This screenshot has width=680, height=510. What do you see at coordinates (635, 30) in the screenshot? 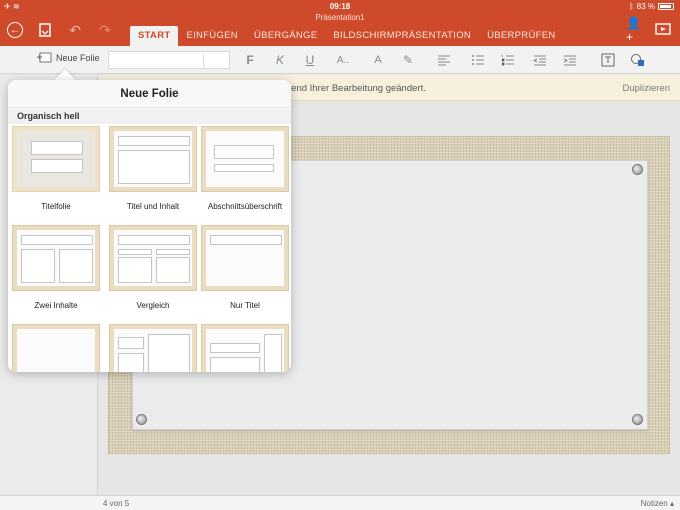
I see `share-button: 👤+` at bounding box center [635, 30].